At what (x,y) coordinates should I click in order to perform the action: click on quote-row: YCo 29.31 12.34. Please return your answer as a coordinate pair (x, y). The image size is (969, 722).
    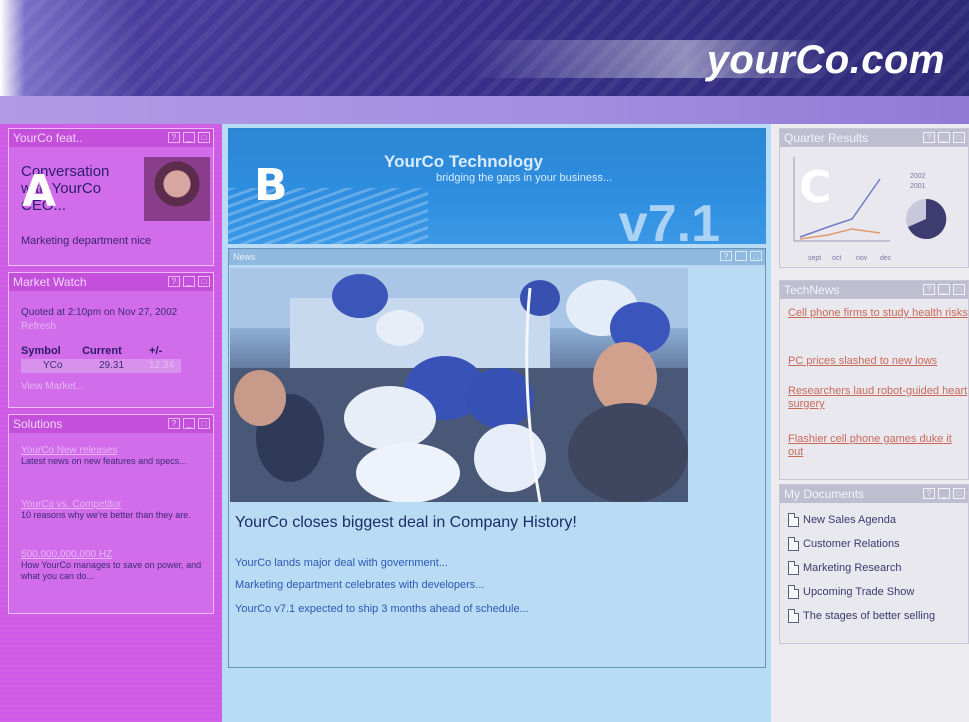
    Looking at the image, I should click on (101, 366).